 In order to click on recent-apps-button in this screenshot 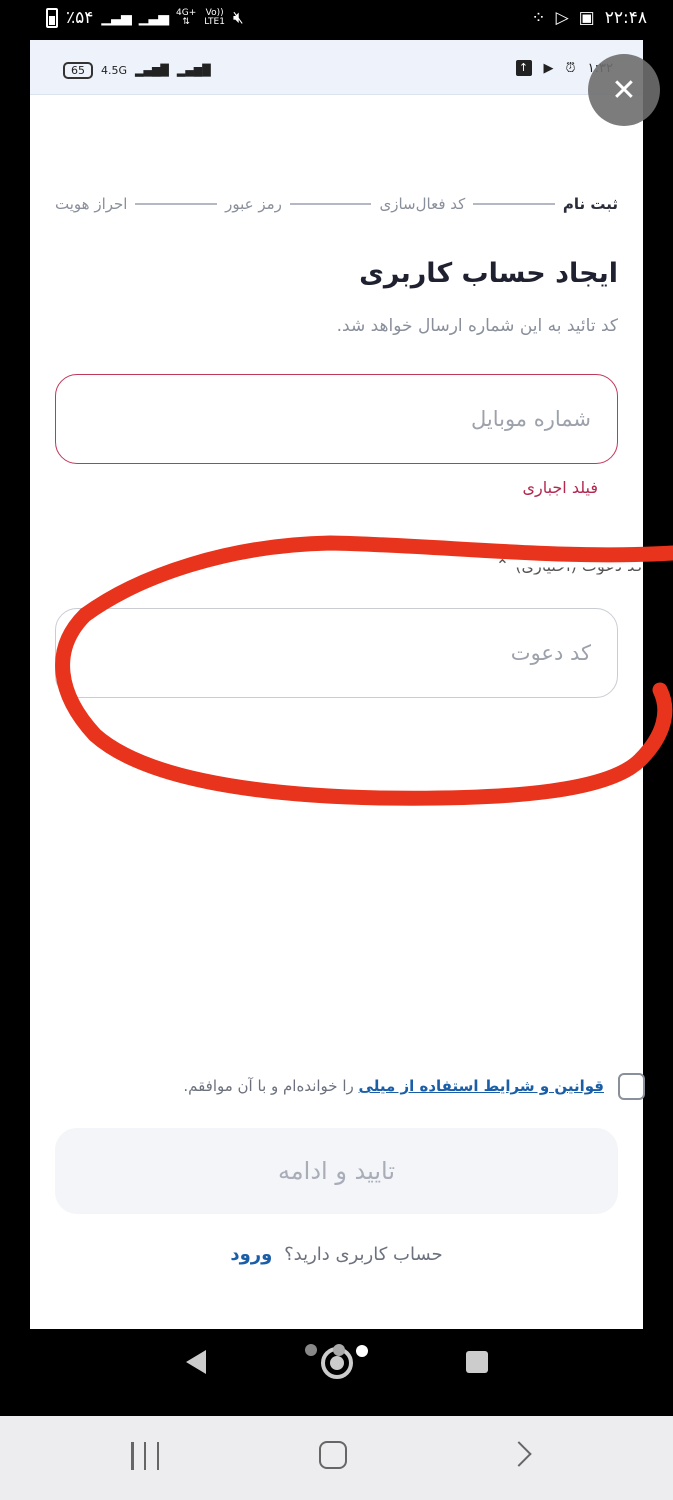, I will do `click(145, 1456)`.